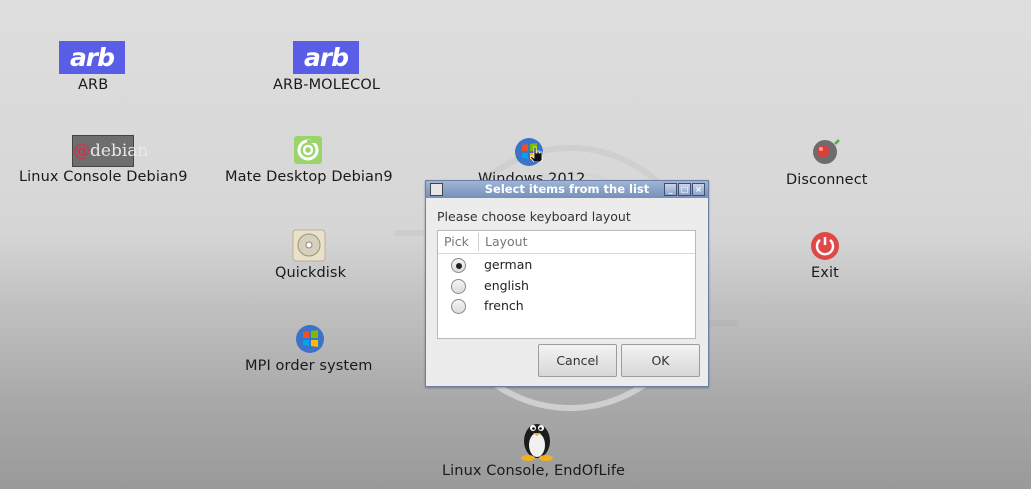 The image size is (1031, 489). I want to click on desktop-icon-quickdisk: Quickdisk, so click(315, 255).